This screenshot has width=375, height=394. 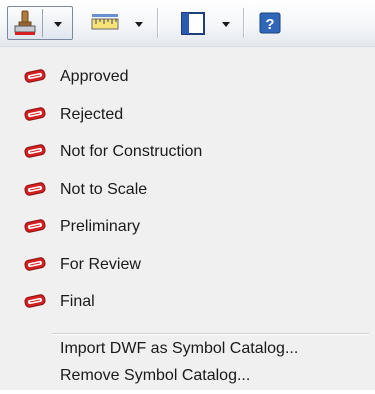 I want to click on help-icon: ?, so click(x=271, y=23).